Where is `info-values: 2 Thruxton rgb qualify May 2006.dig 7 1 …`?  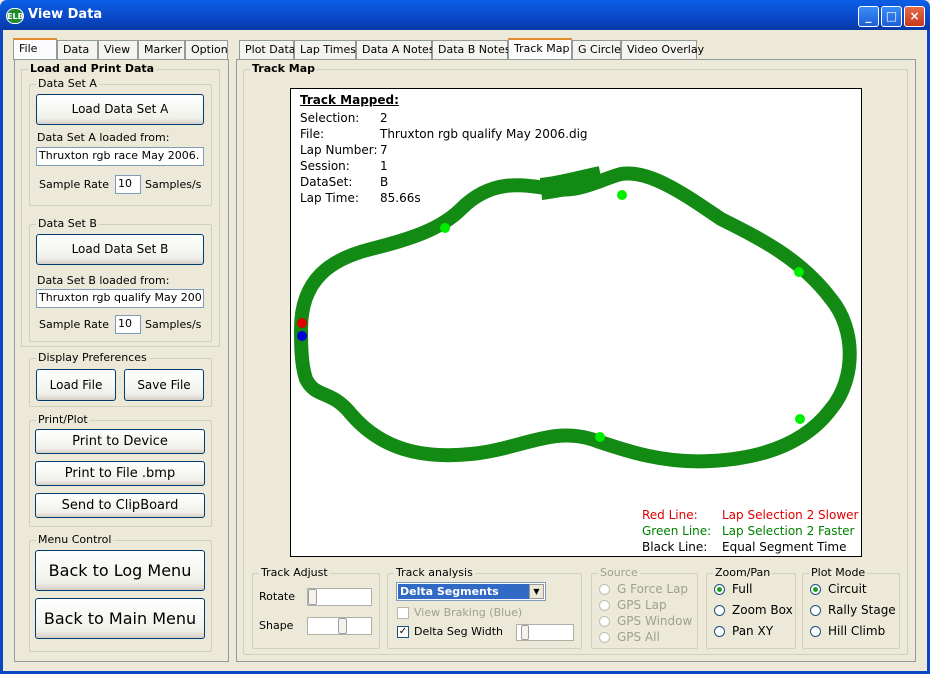 info-values: 2 Thruxton rgb qualify May 2006.dig 7 1 … is located at coordinates (484, 159).